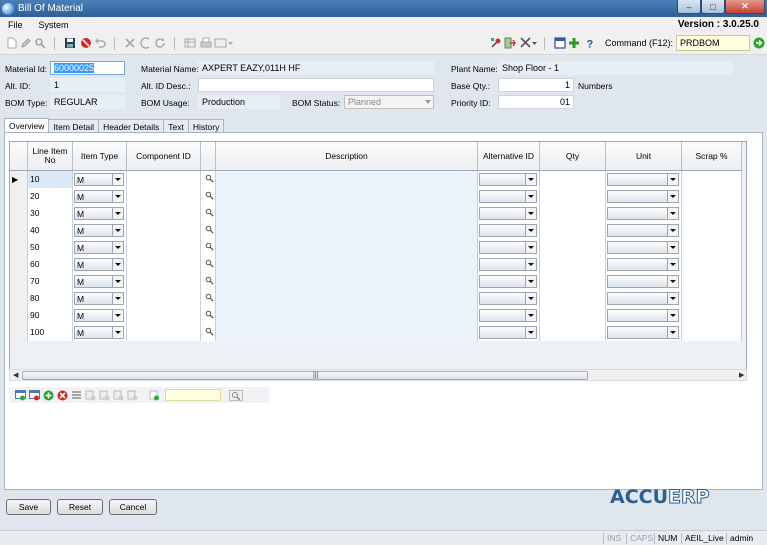 Image resolution: width=767 pixels, height=545 pixels. What do you see at coordinates (50, 179) in the screenshot?
I see `line-item-cell: 10` at bounding box center [50, 179].